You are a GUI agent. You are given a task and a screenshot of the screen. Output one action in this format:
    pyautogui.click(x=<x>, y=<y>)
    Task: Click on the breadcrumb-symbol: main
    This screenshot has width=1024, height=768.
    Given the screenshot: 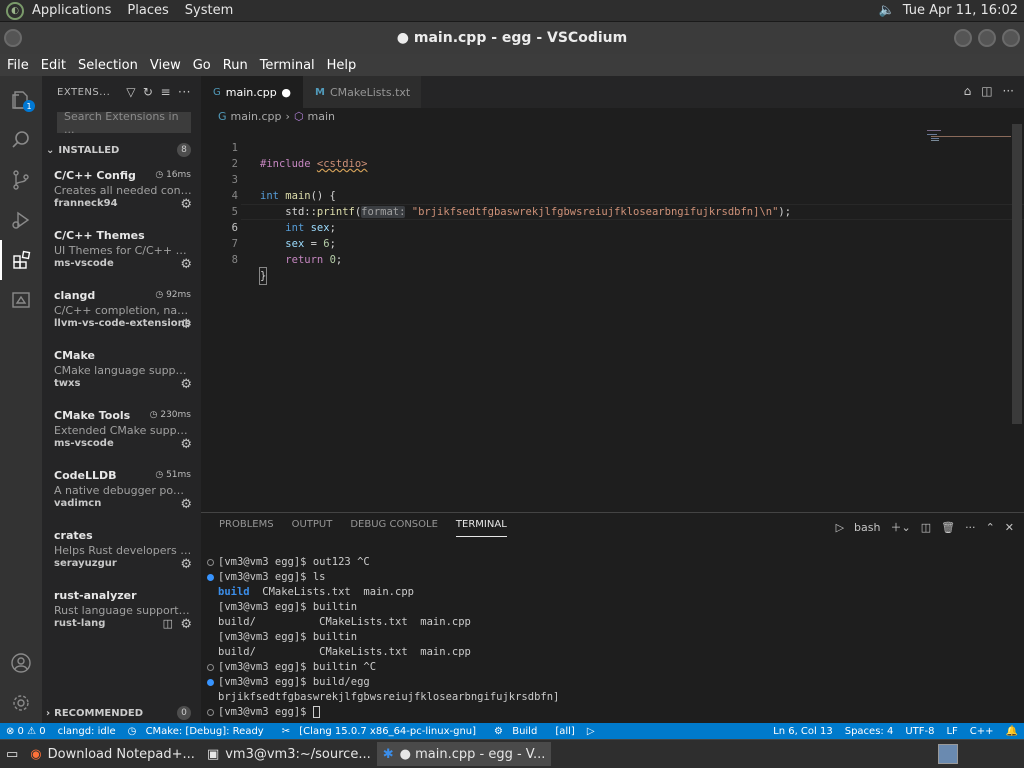 What is the action you would take?
    pyautogui.click(x=321, y=116)
    